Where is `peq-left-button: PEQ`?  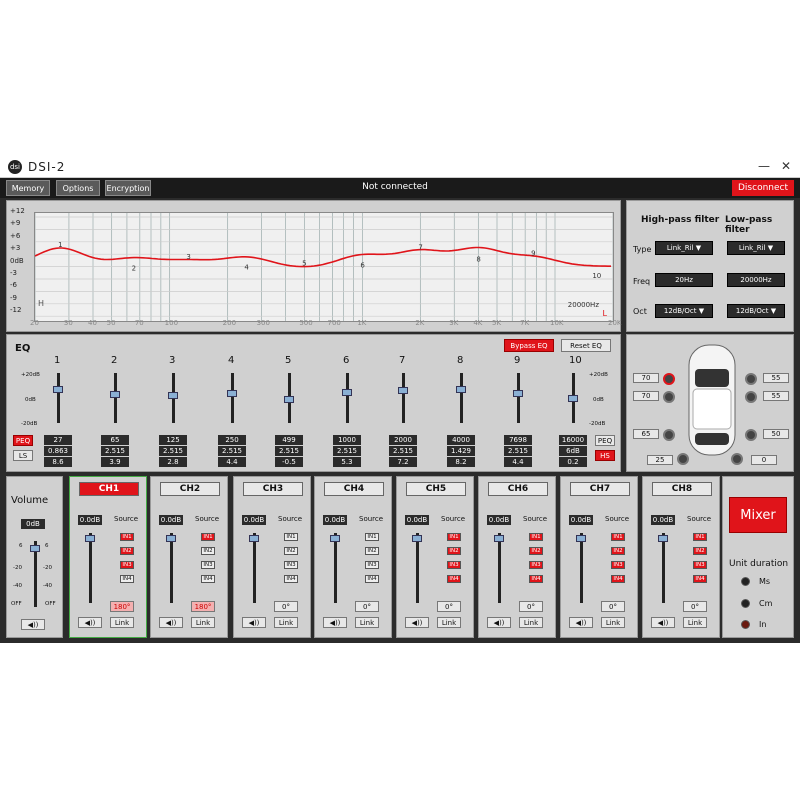 peq-left-button: PEQ is located at coordinates (23, 440).